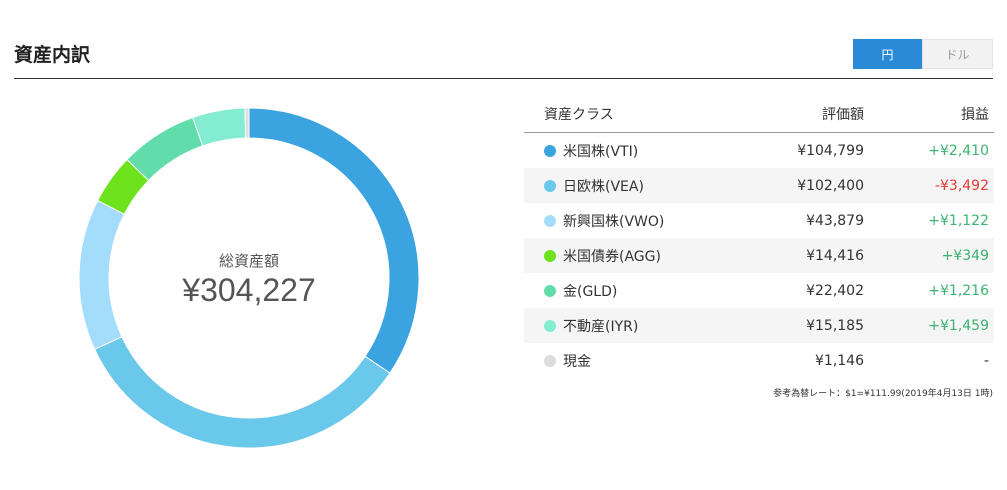 This screenshot has width=1007, height=490. What do you see at coordinates (958, 290) in the screenshot?
I see `pnl-cell: +¥1,216` at bounding box center [958, 290].